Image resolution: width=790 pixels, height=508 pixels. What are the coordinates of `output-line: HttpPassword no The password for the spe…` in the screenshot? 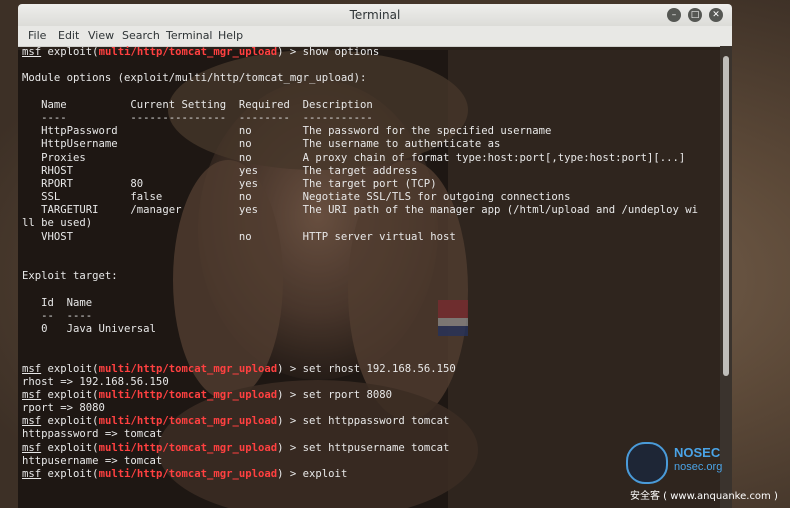 It's located at (287, 131).